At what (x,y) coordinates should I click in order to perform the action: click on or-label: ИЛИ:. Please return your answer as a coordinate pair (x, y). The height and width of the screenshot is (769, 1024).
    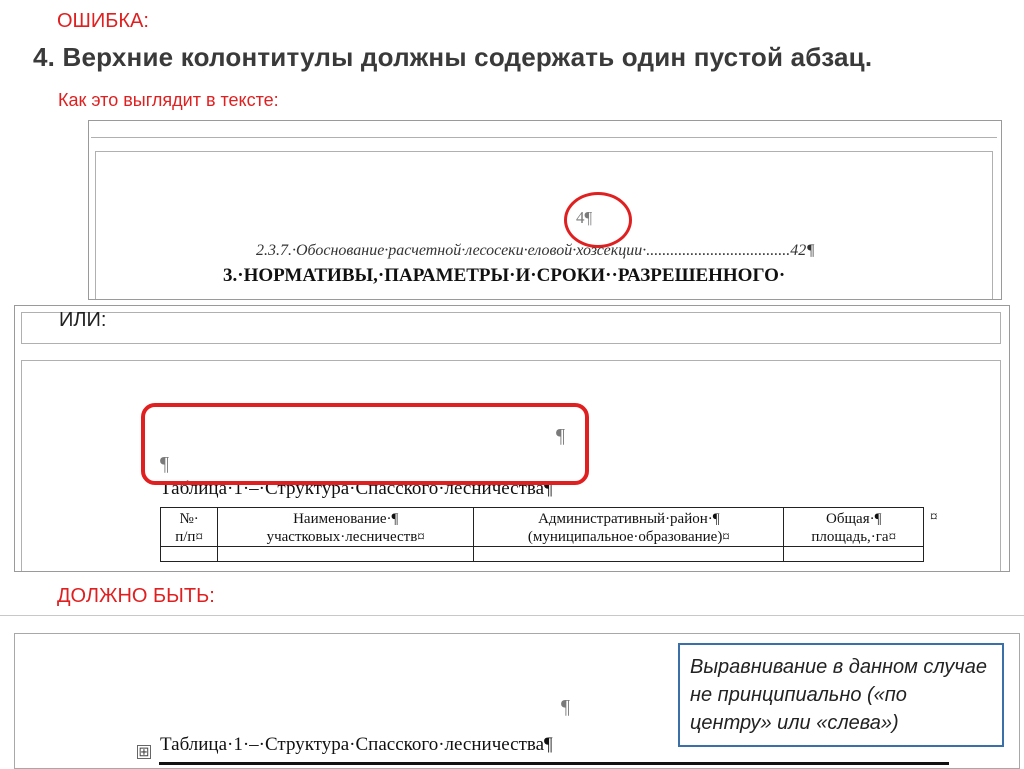
    Looking at the image, I should click on (83, 320).